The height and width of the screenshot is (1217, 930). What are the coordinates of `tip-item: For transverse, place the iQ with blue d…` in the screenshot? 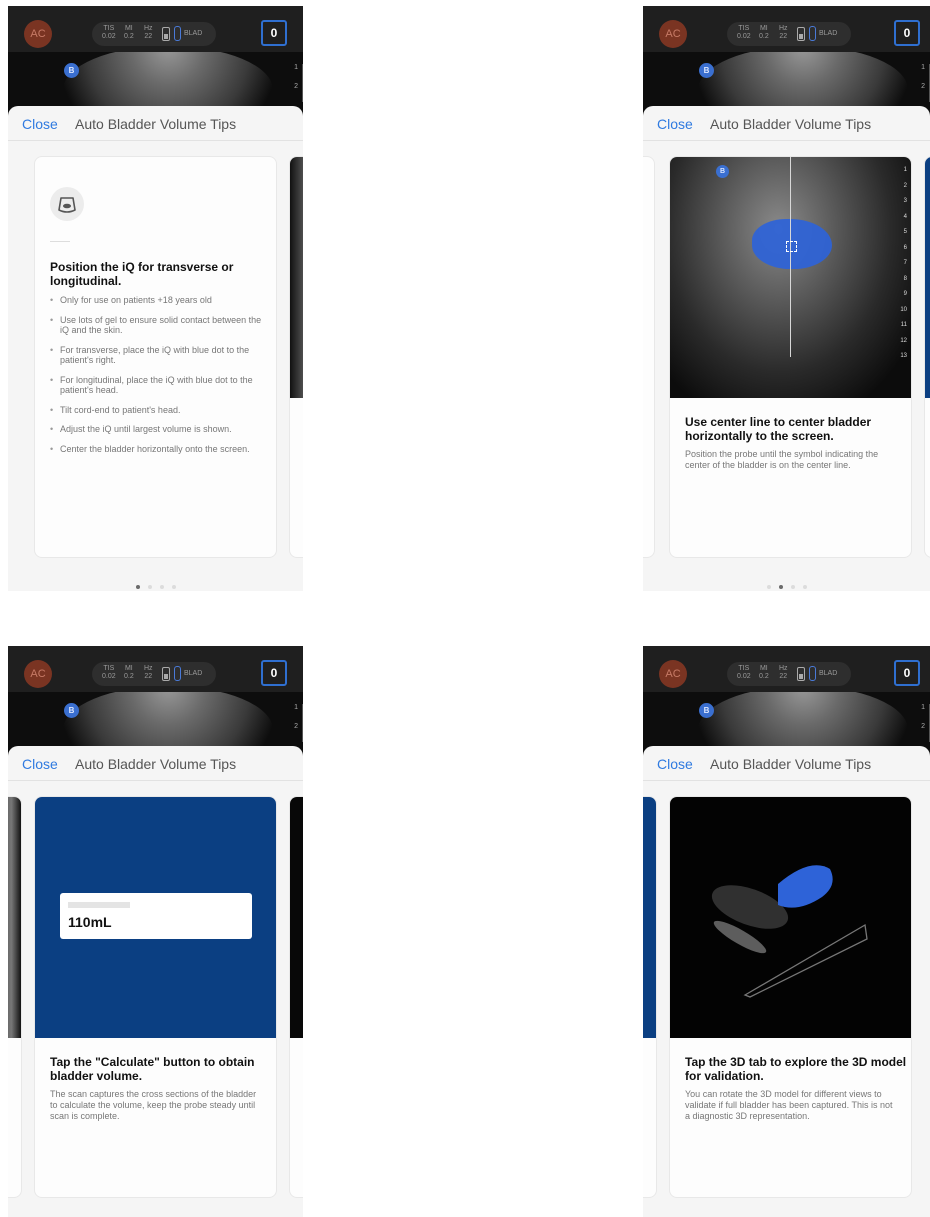 It's located at (156, 355).